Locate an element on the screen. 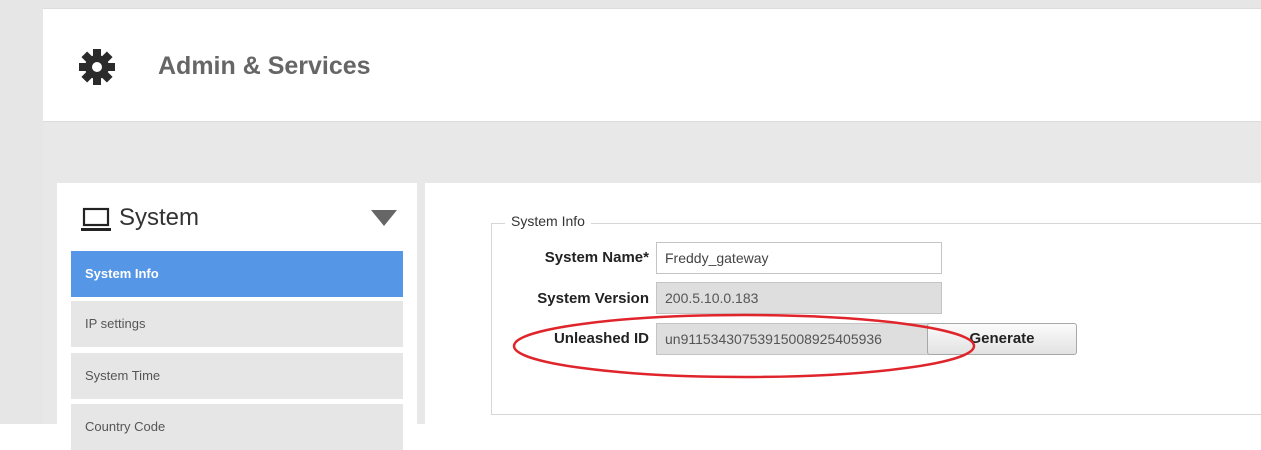 This screenshot has width=1261, height=450. monitor-icon is located at coordinates (96, 219).